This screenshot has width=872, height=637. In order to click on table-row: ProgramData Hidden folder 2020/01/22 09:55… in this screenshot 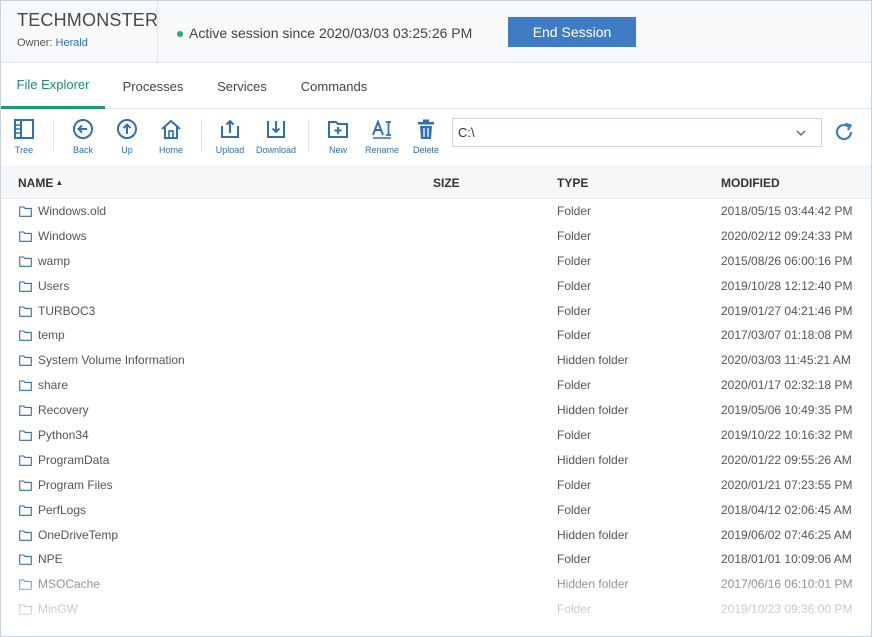, I will do `click(436, 460)`.